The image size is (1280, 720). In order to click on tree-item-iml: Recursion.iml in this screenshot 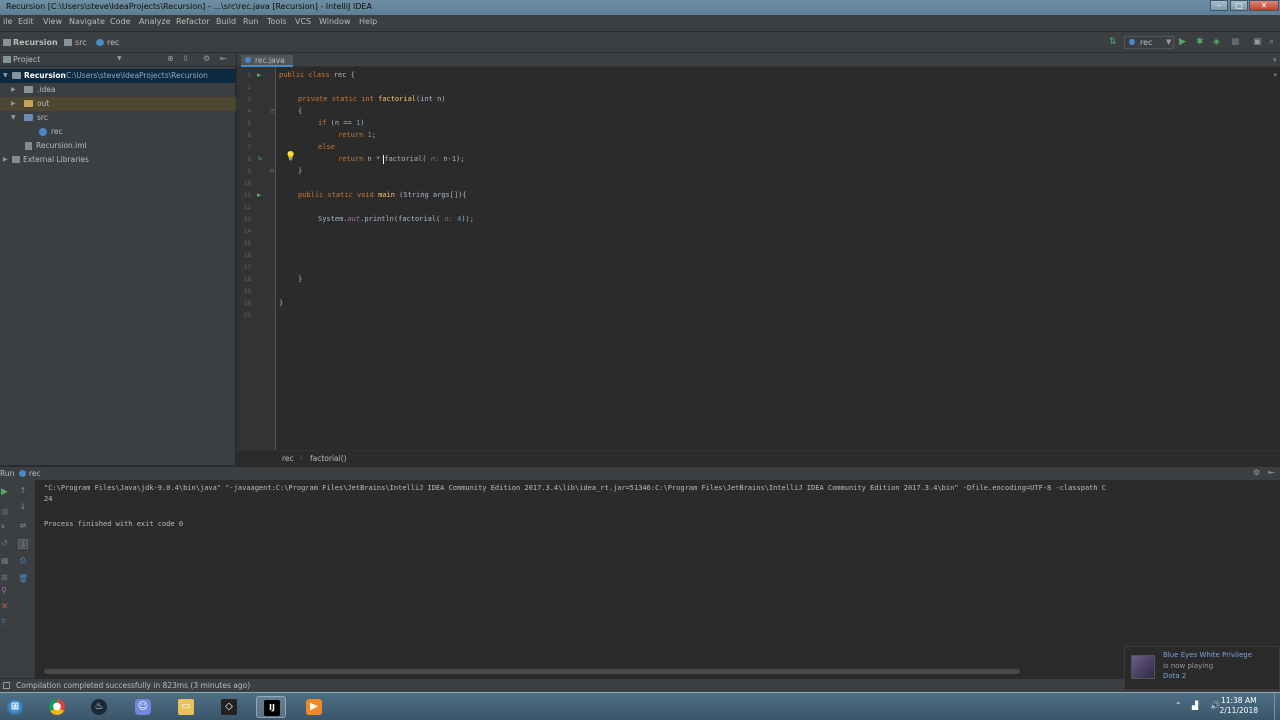, I will do `click(118, 146)`.